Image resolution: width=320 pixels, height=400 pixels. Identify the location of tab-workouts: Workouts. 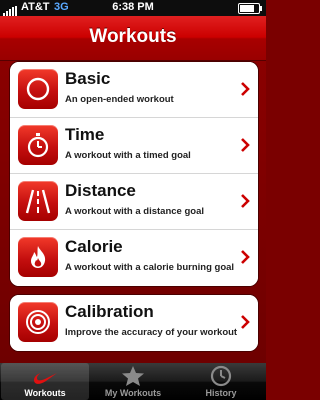
(45, 381).